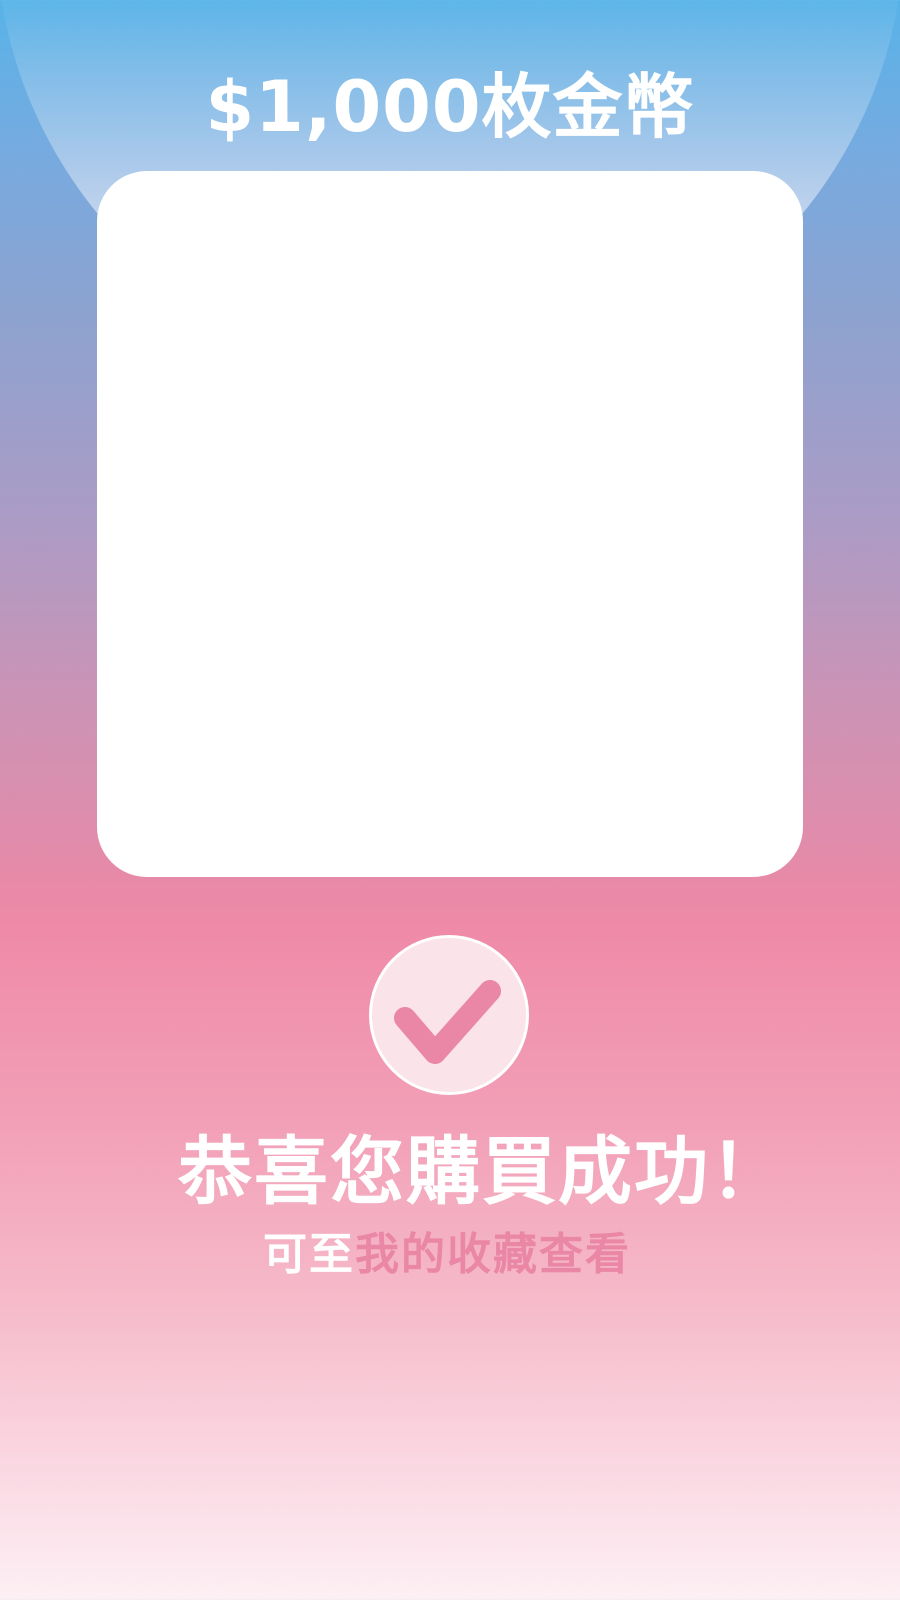  Describe the element at coordinates (450, 107) in the screenshot. I see `product-title: $1,000枚金幣` at that location.